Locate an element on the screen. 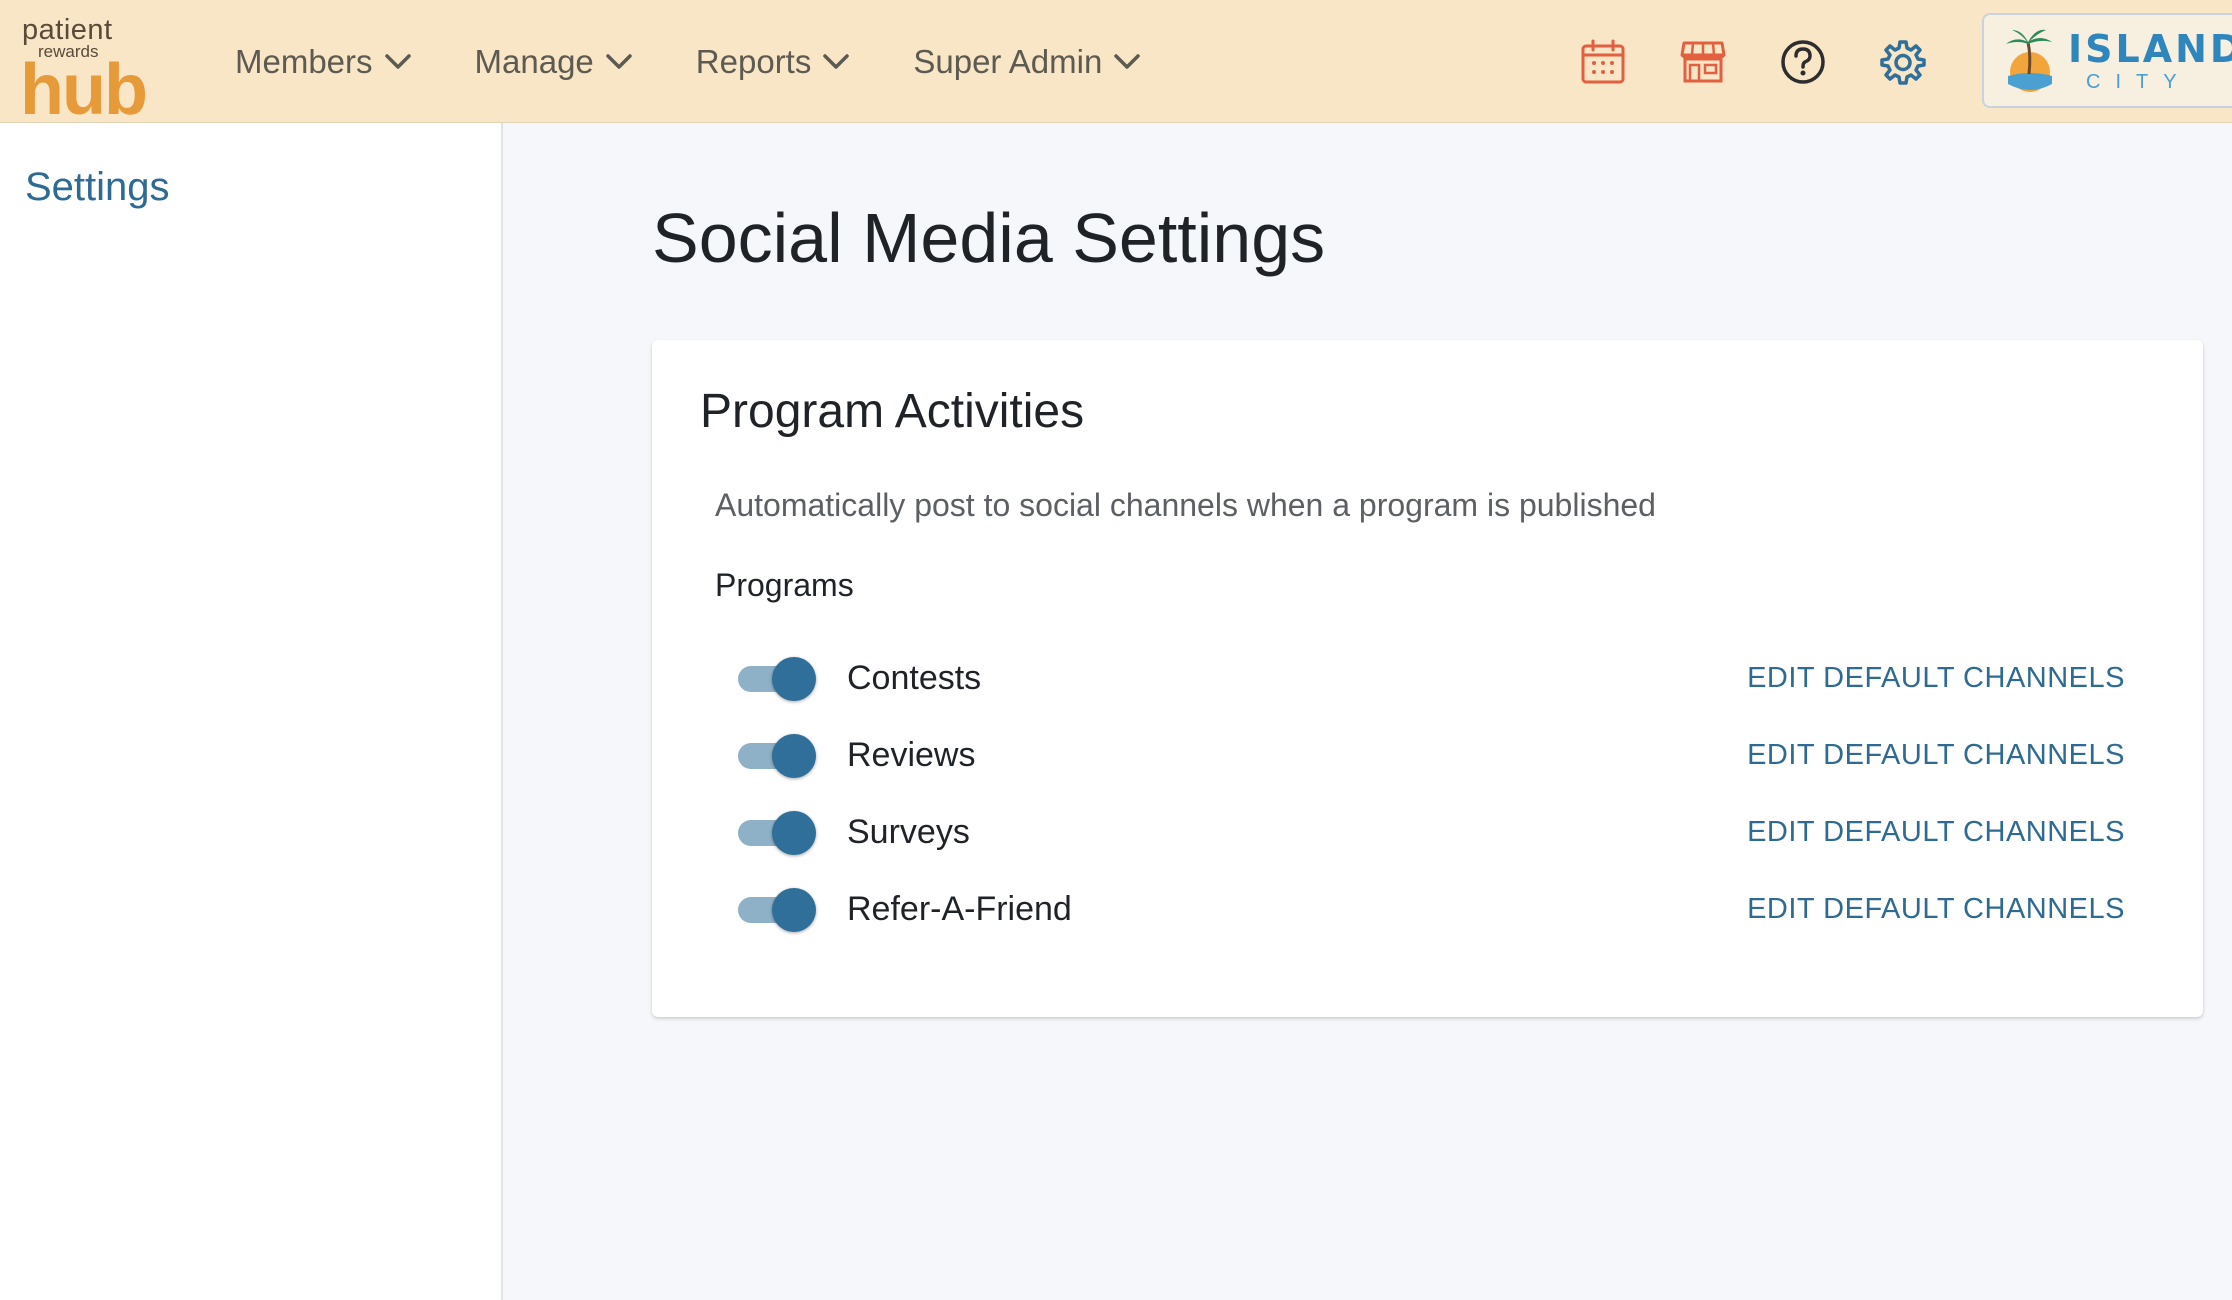  calendar-button is located at coordinates (1603, 62).